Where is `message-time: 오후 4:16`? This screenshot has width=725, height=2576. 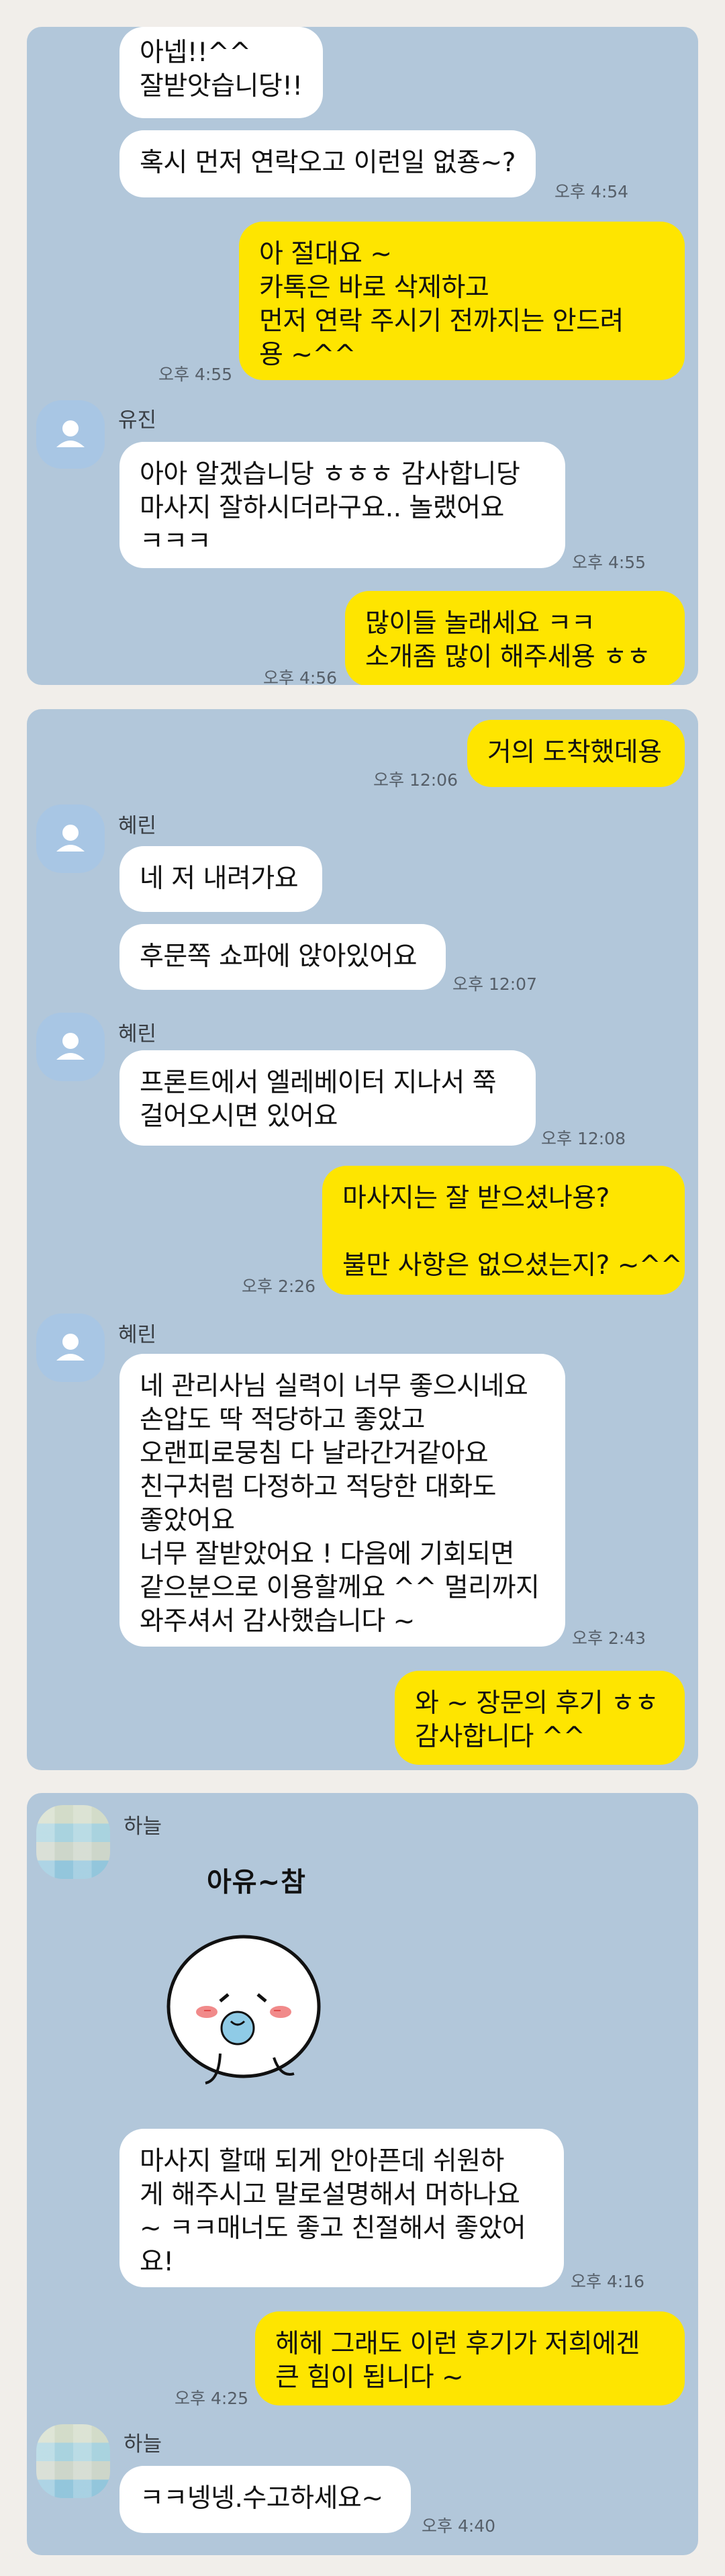 message-time: 오후 4:16 is located at coordinates (608, 2281).